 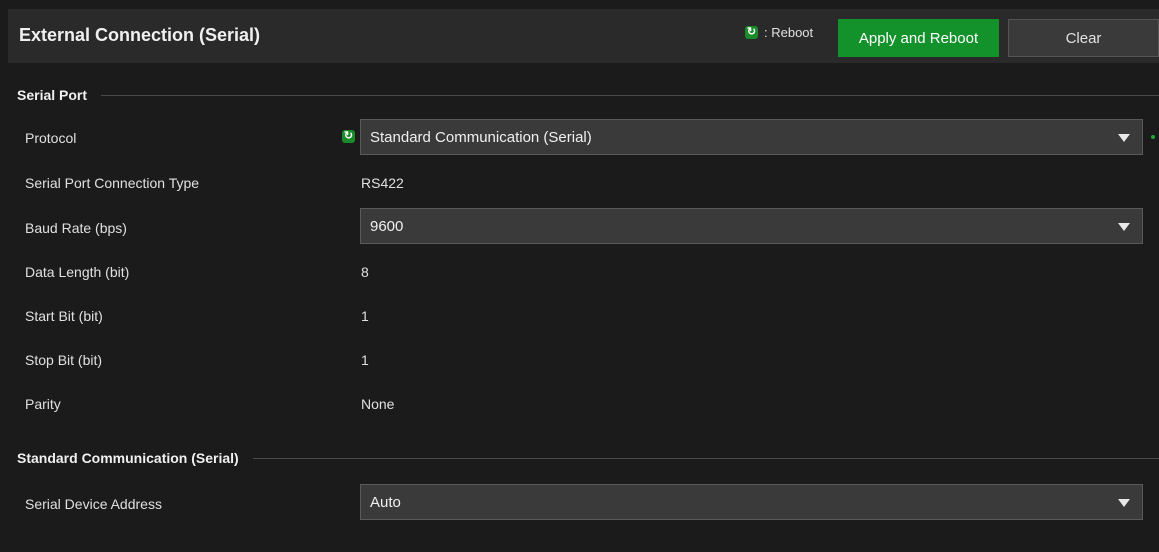 What do you see at coordinates (52, 95) in the screenshot?
I see `section-title: Serial Port` at bounding box center [52, 95].